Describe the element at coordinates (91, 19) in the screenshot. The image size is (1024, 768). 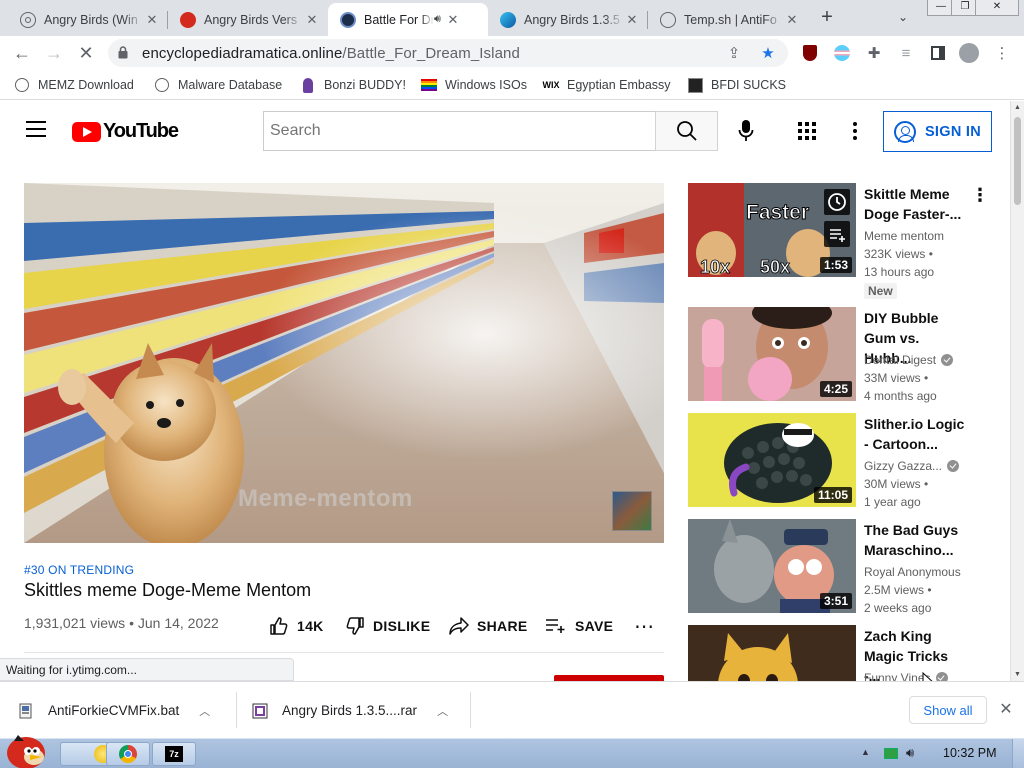
I see `tab-title: Angry Birds (Win` at that location.